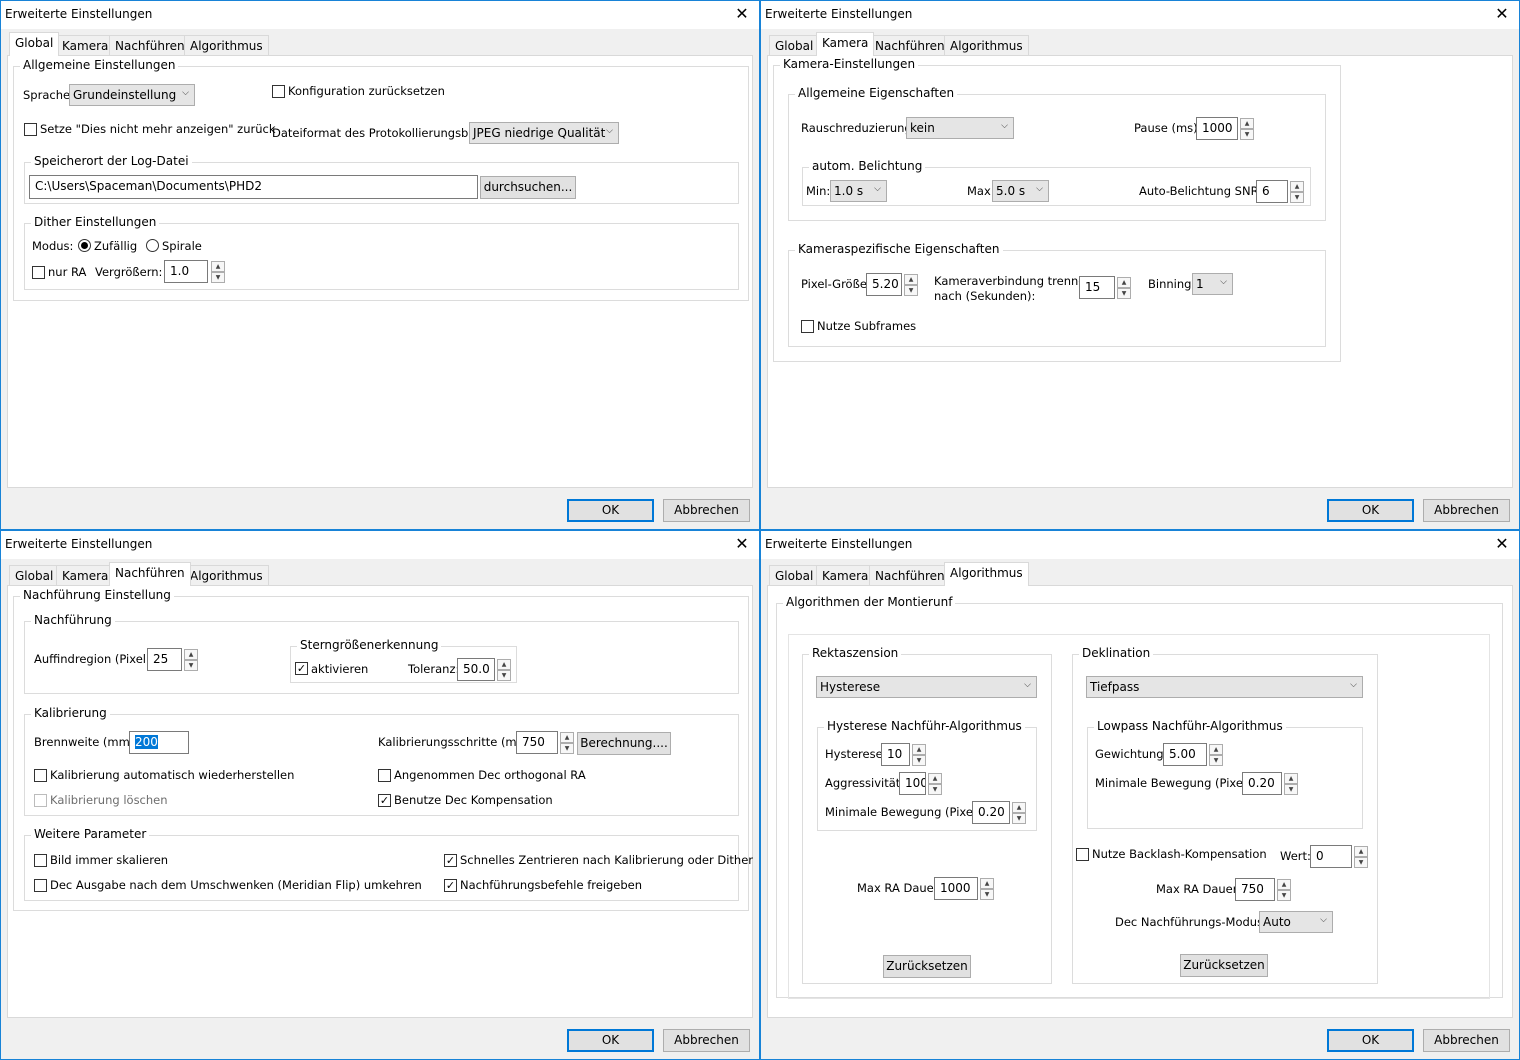 The width and height of the screenshot is (1520, 1060). Describe the element at coordinates (1082, 854) in the screenshot. I see `backlash-checkbox` at that location.